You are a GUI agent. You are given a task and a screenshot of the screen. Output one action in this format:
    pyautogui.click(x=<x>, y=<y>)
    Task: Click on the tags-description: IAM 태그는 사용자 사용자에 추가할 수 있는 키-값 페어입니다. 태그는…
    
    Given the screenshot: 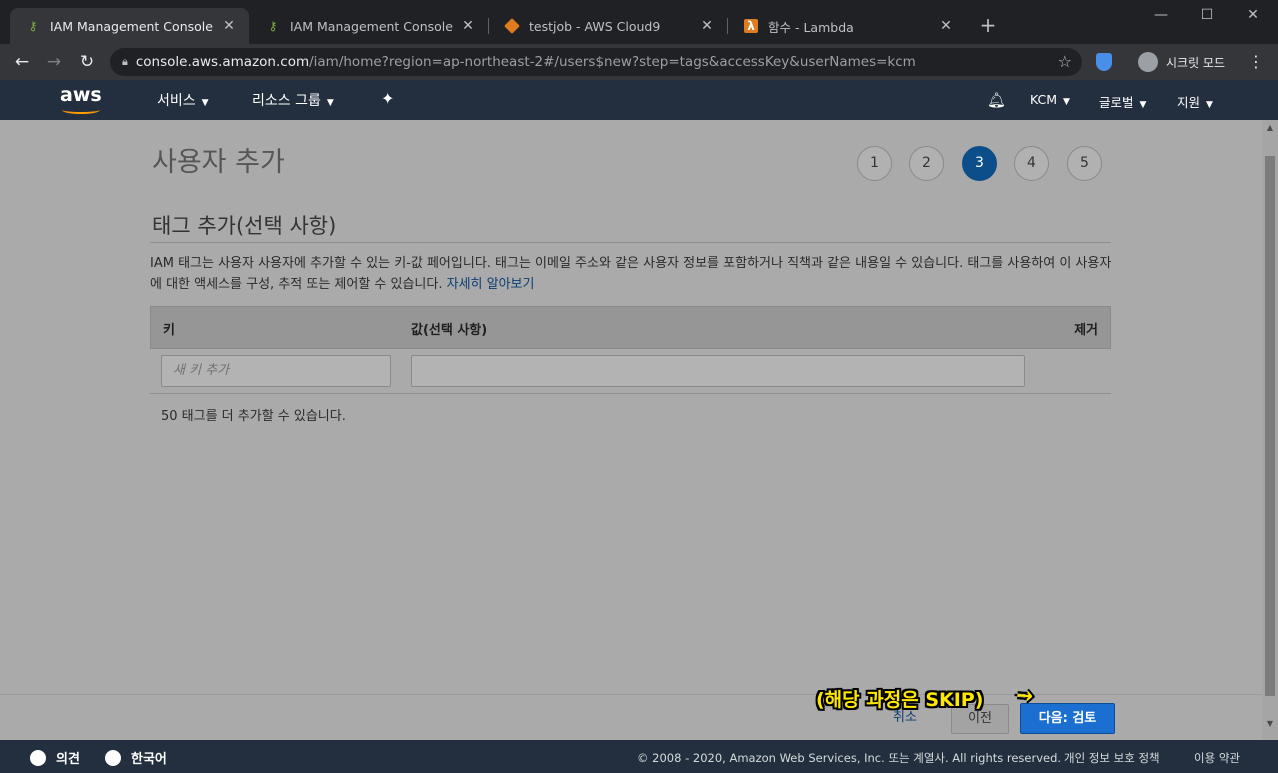 What is the action you would take?
    pyautogui.click(x=631, y=274)
    